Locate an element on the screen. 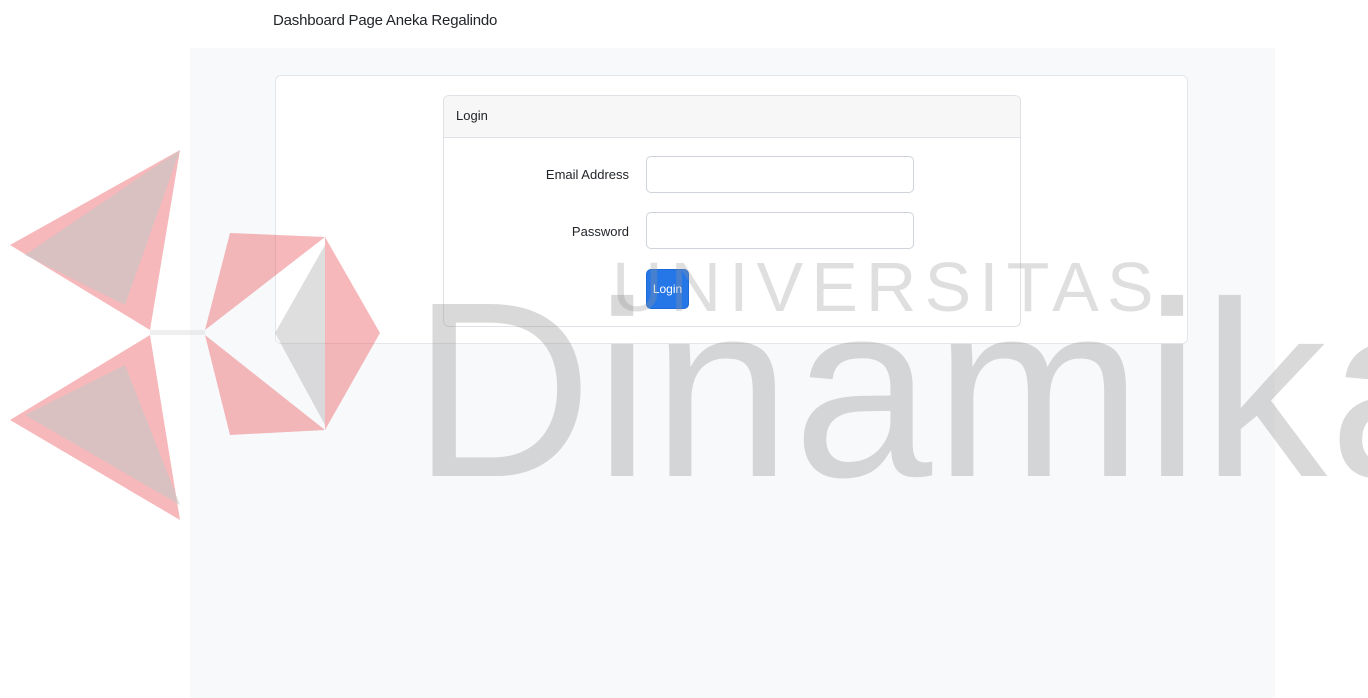 The height and width of the screenshot is (698, 1368). login-card: Login is located at coordinates (732, 211).